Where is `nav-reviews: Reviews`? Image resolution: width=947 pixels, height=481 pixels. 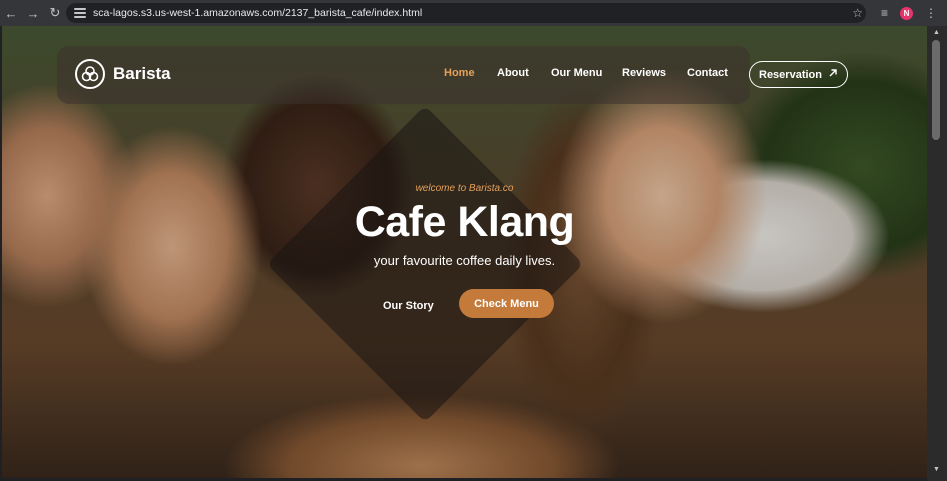 nav-reviews: Reviews is located at coordinates (654, 73).